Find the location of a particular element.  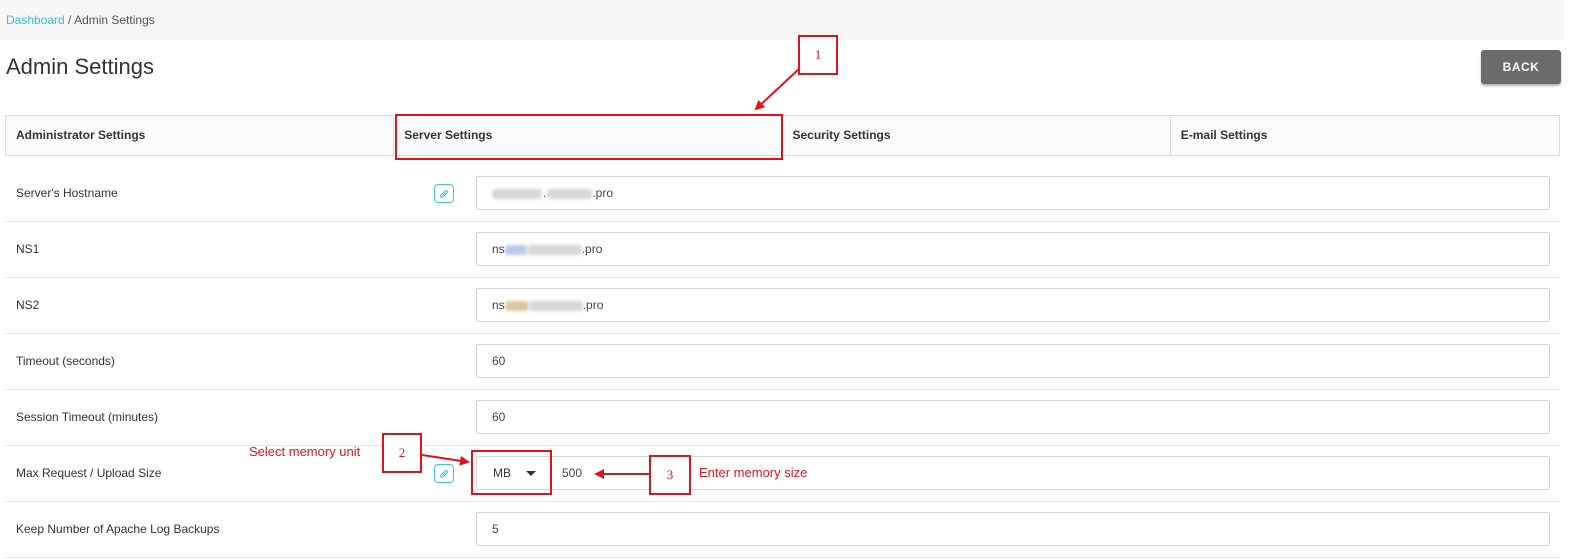

form-row-timeout: Timeout (seconds) 60 is located at coordinates (782, 362).